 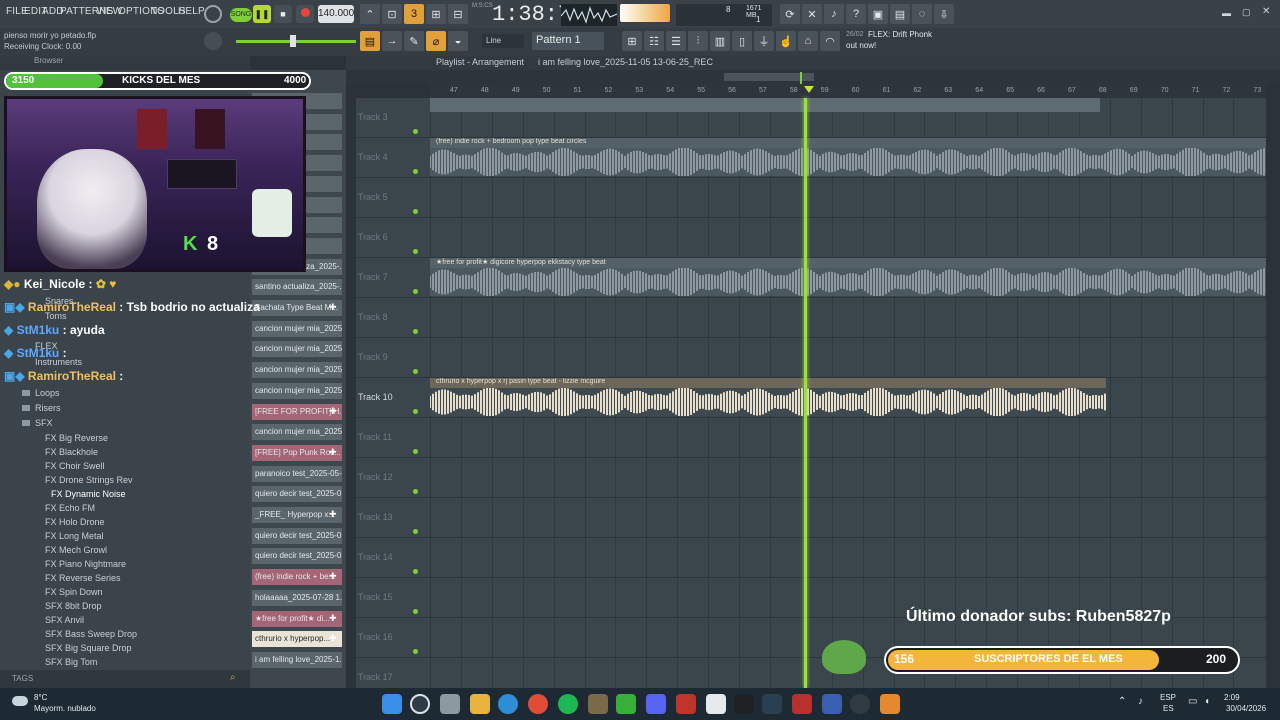 I want to click on master-volume-slider, so click(x=296, y=41).